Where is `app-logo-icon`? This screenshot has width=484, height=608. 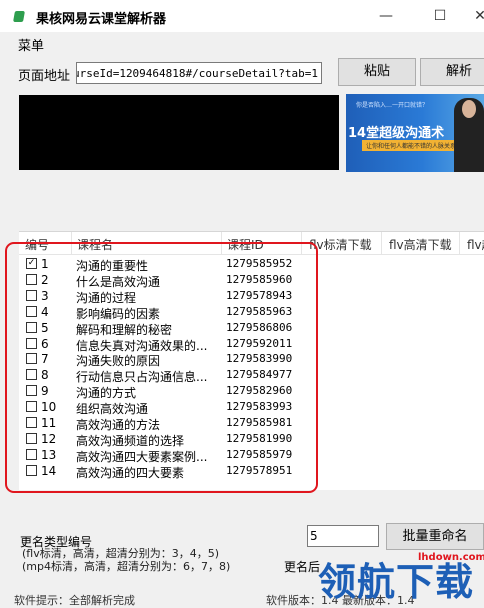 app-logo-icon is located at coordinates (19, 16).